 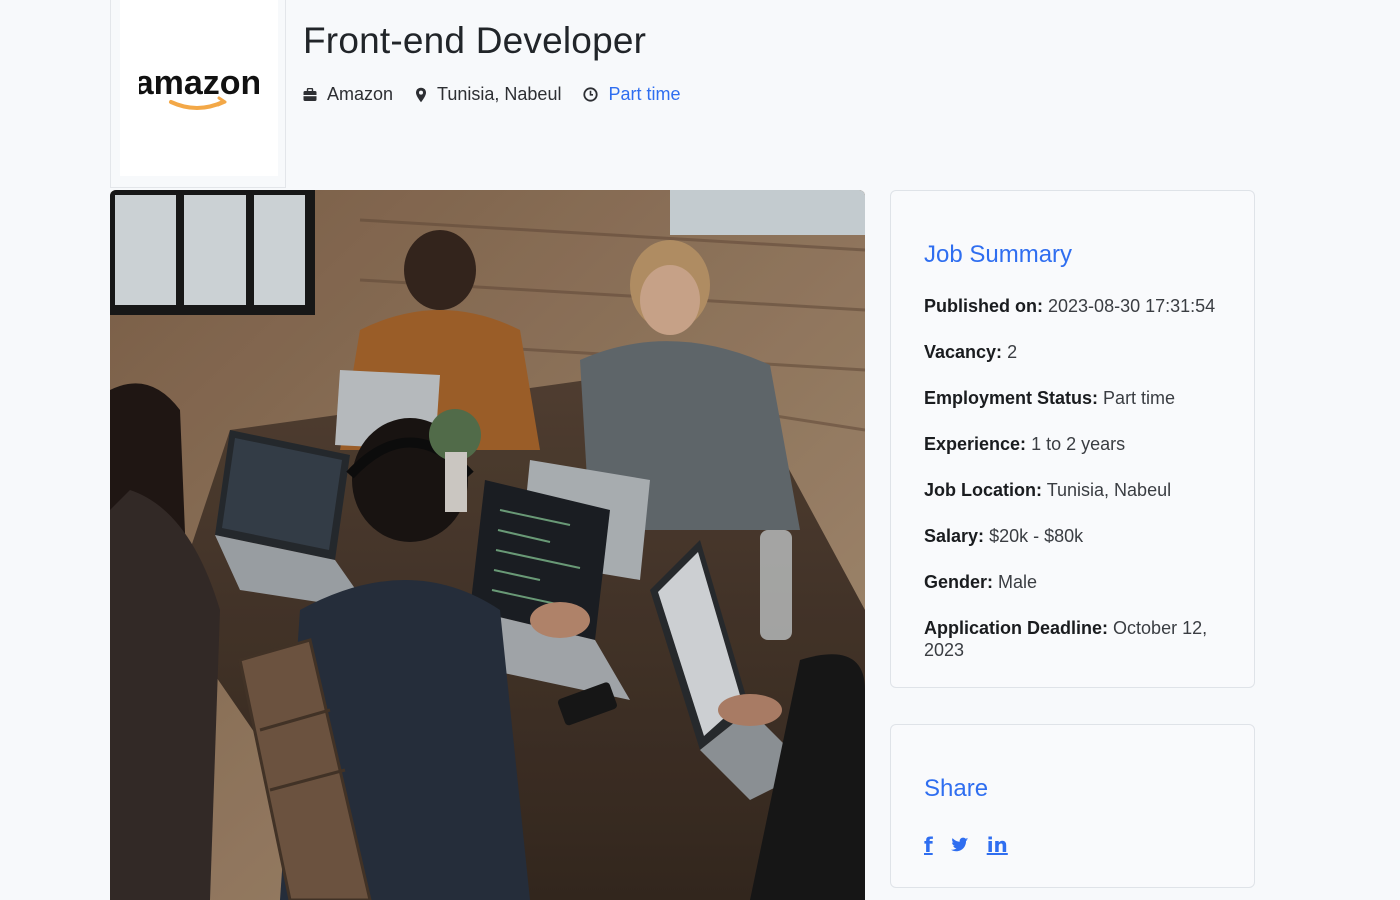 I want to click on summary-deadline: Application Deadline: October 12, 2023, so click(x=1072, y=640).